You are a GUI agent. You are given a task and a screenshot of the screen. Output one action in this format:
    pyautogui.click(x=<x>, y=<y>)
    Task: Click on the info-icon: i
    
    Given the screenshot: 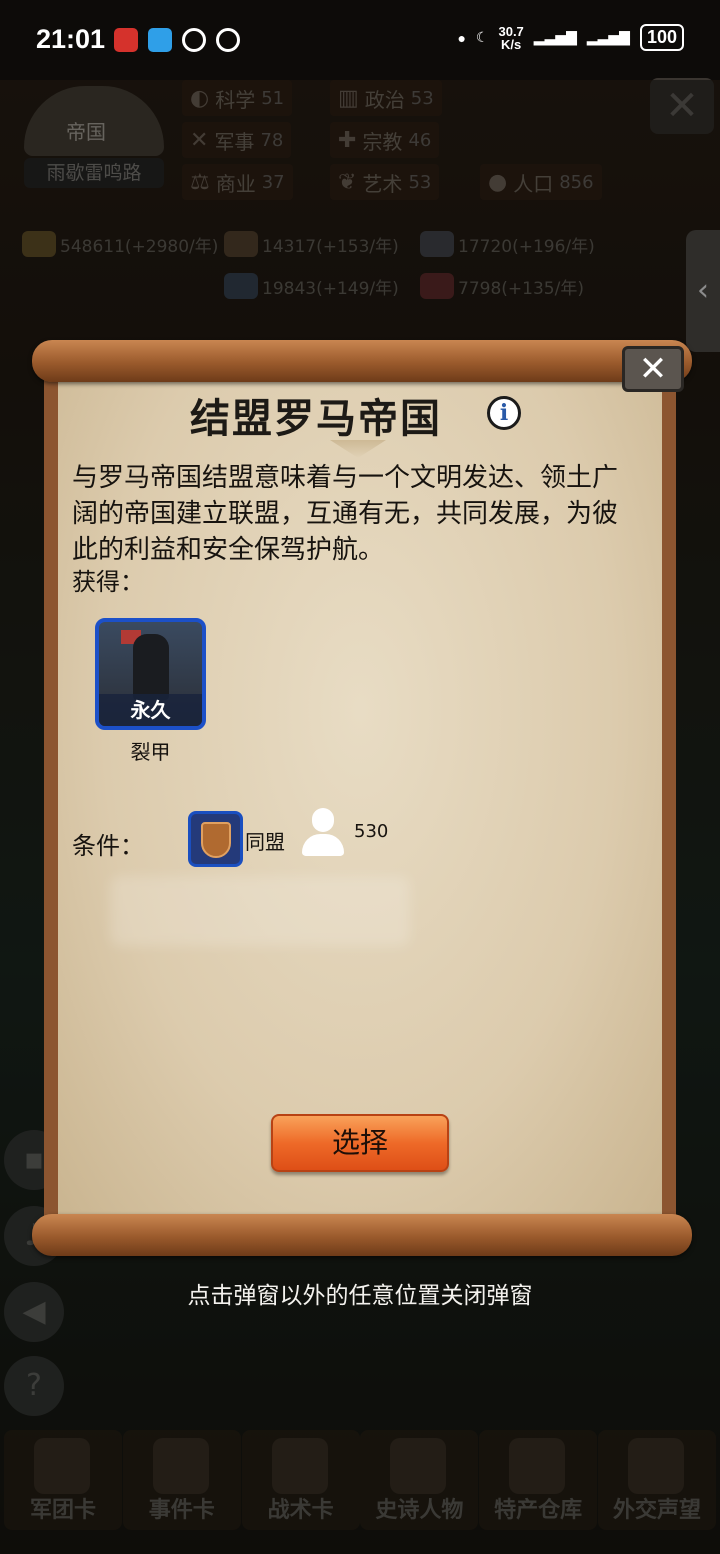 What is the action you would take?
    pyautogui.click(x=504, y=413)
    